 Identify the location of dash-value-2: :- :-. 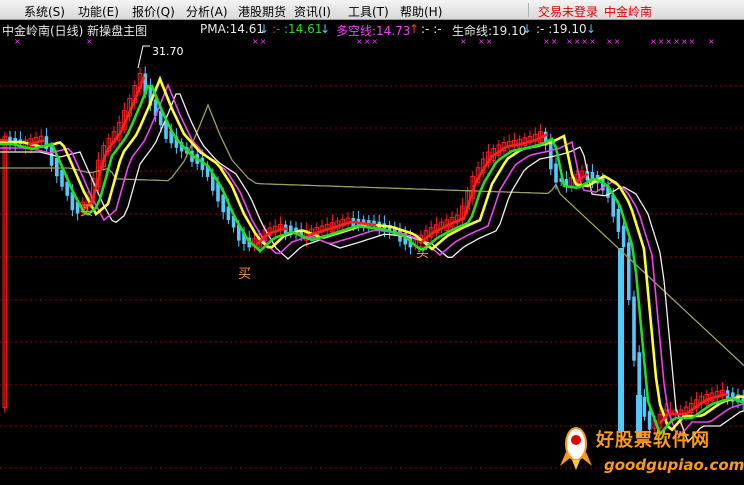
(431, 29).